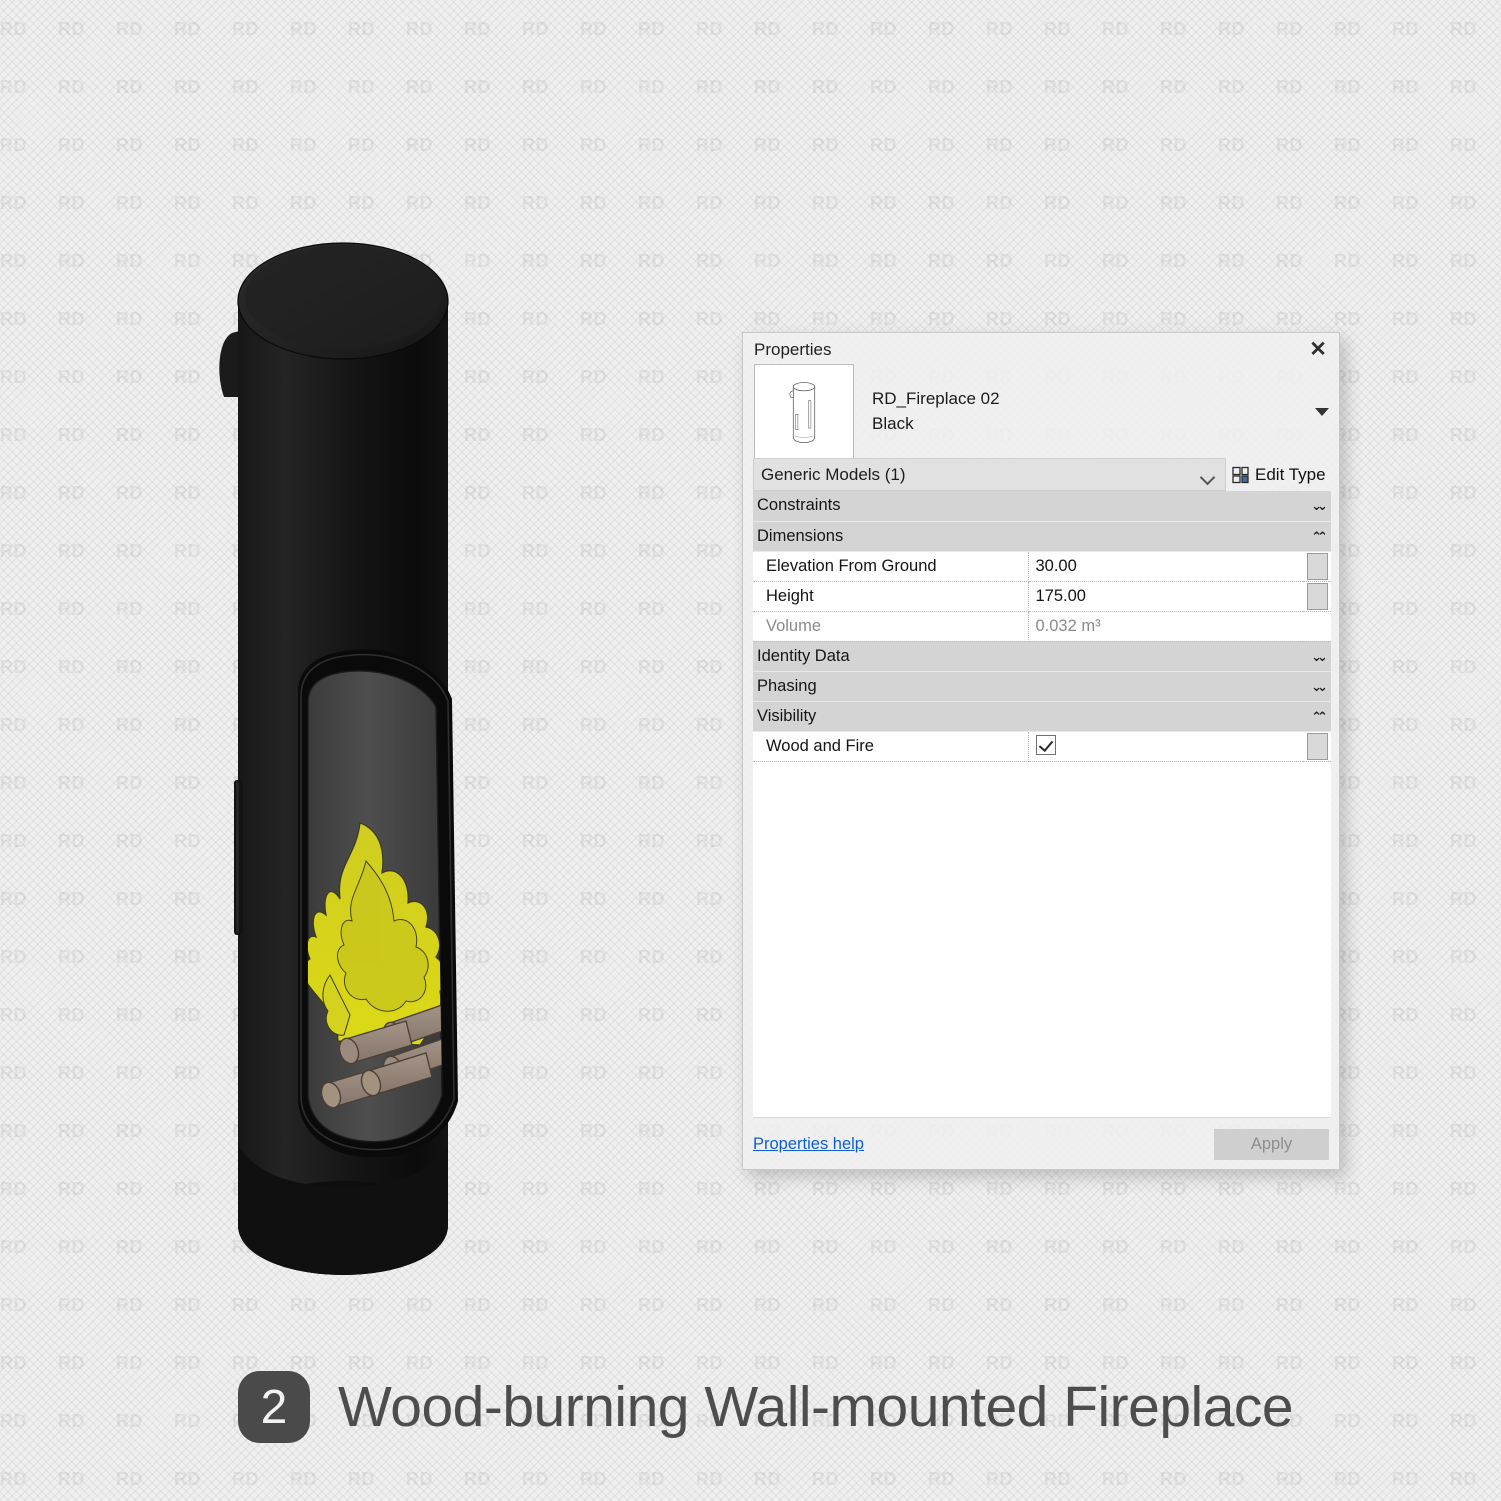  What do you see at coordinates (936, 411) in the screenshot?
I see `type-name-block: RD_Fireplace 02 Black` at bounding box center [936, 411].